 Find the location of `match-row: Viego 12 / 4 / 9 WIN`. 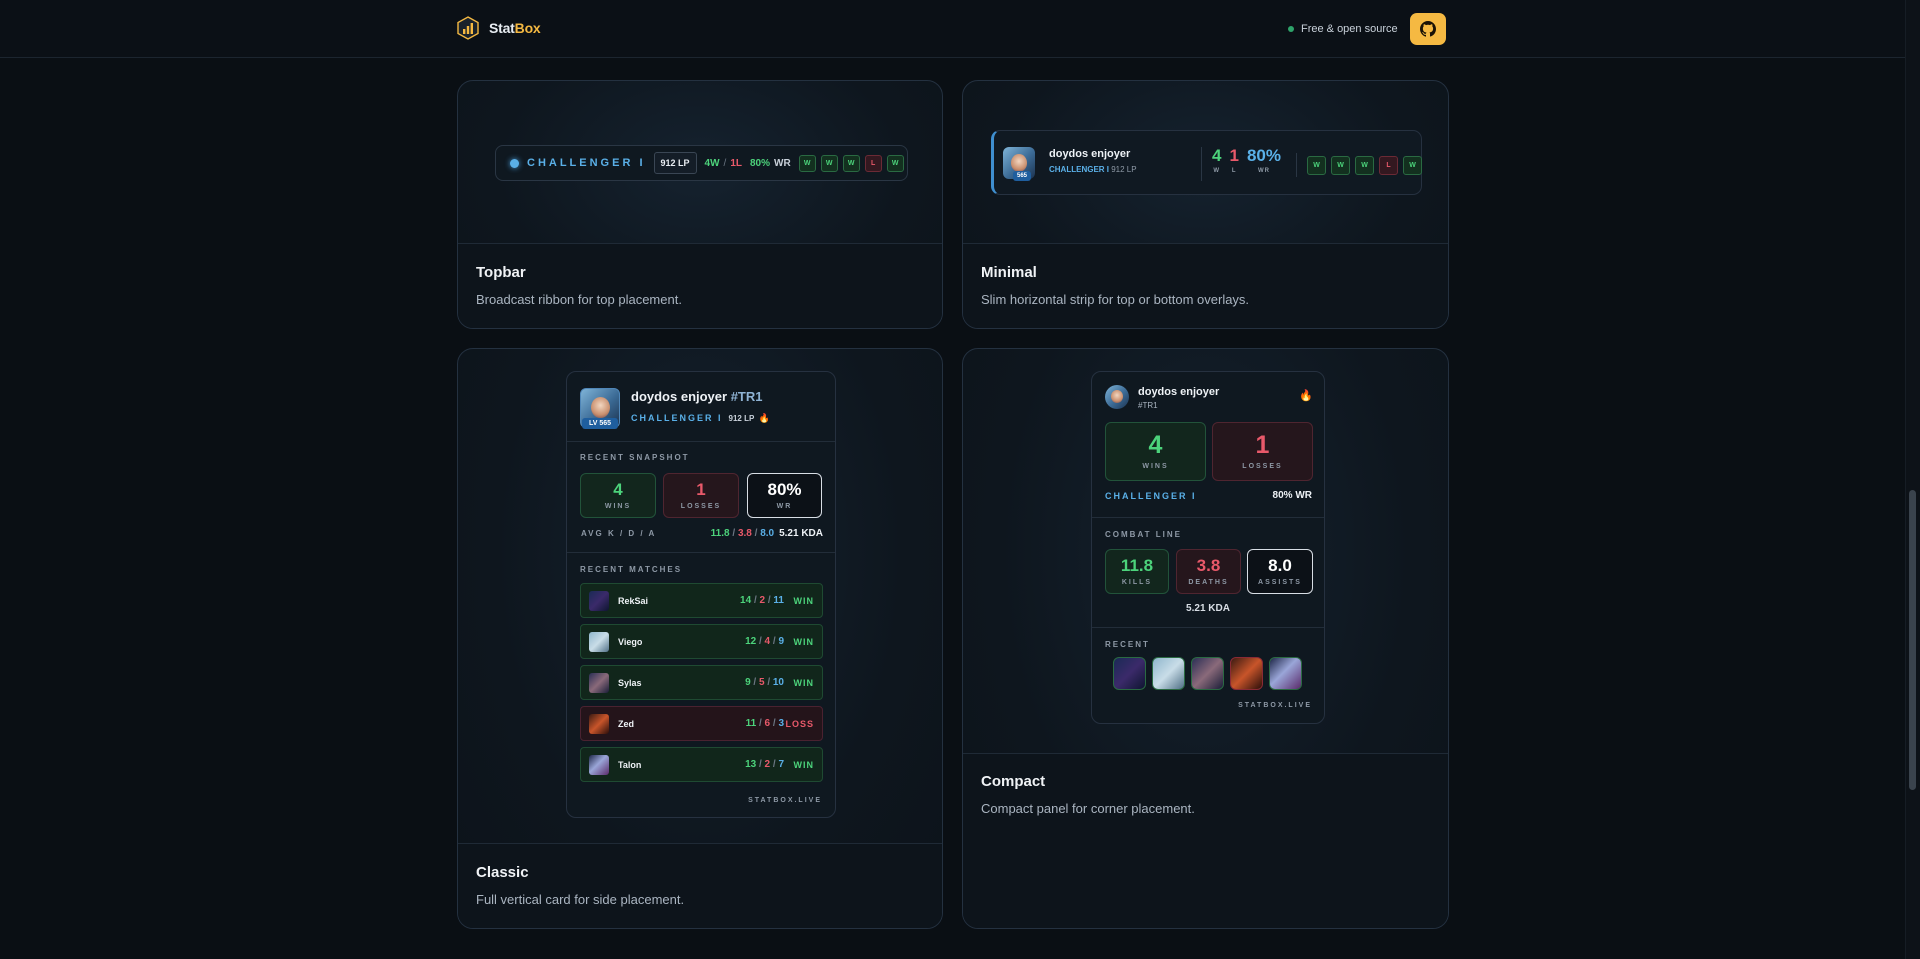

match-row: Viego 12 / 4 / 9 WIN is located at coordinates (701, 641).